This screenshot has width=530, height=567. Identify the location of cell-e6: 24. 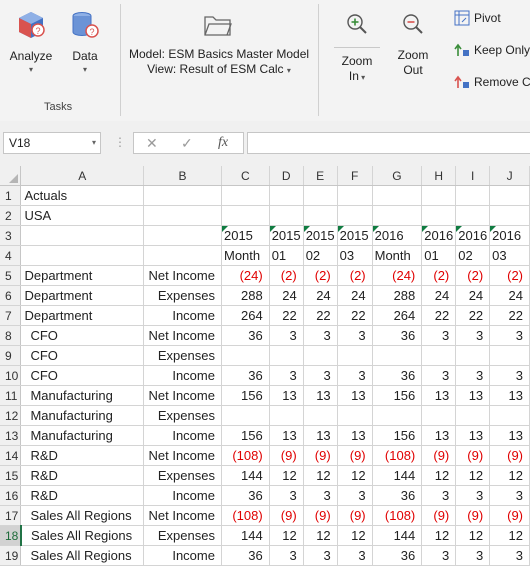
(320, 295).